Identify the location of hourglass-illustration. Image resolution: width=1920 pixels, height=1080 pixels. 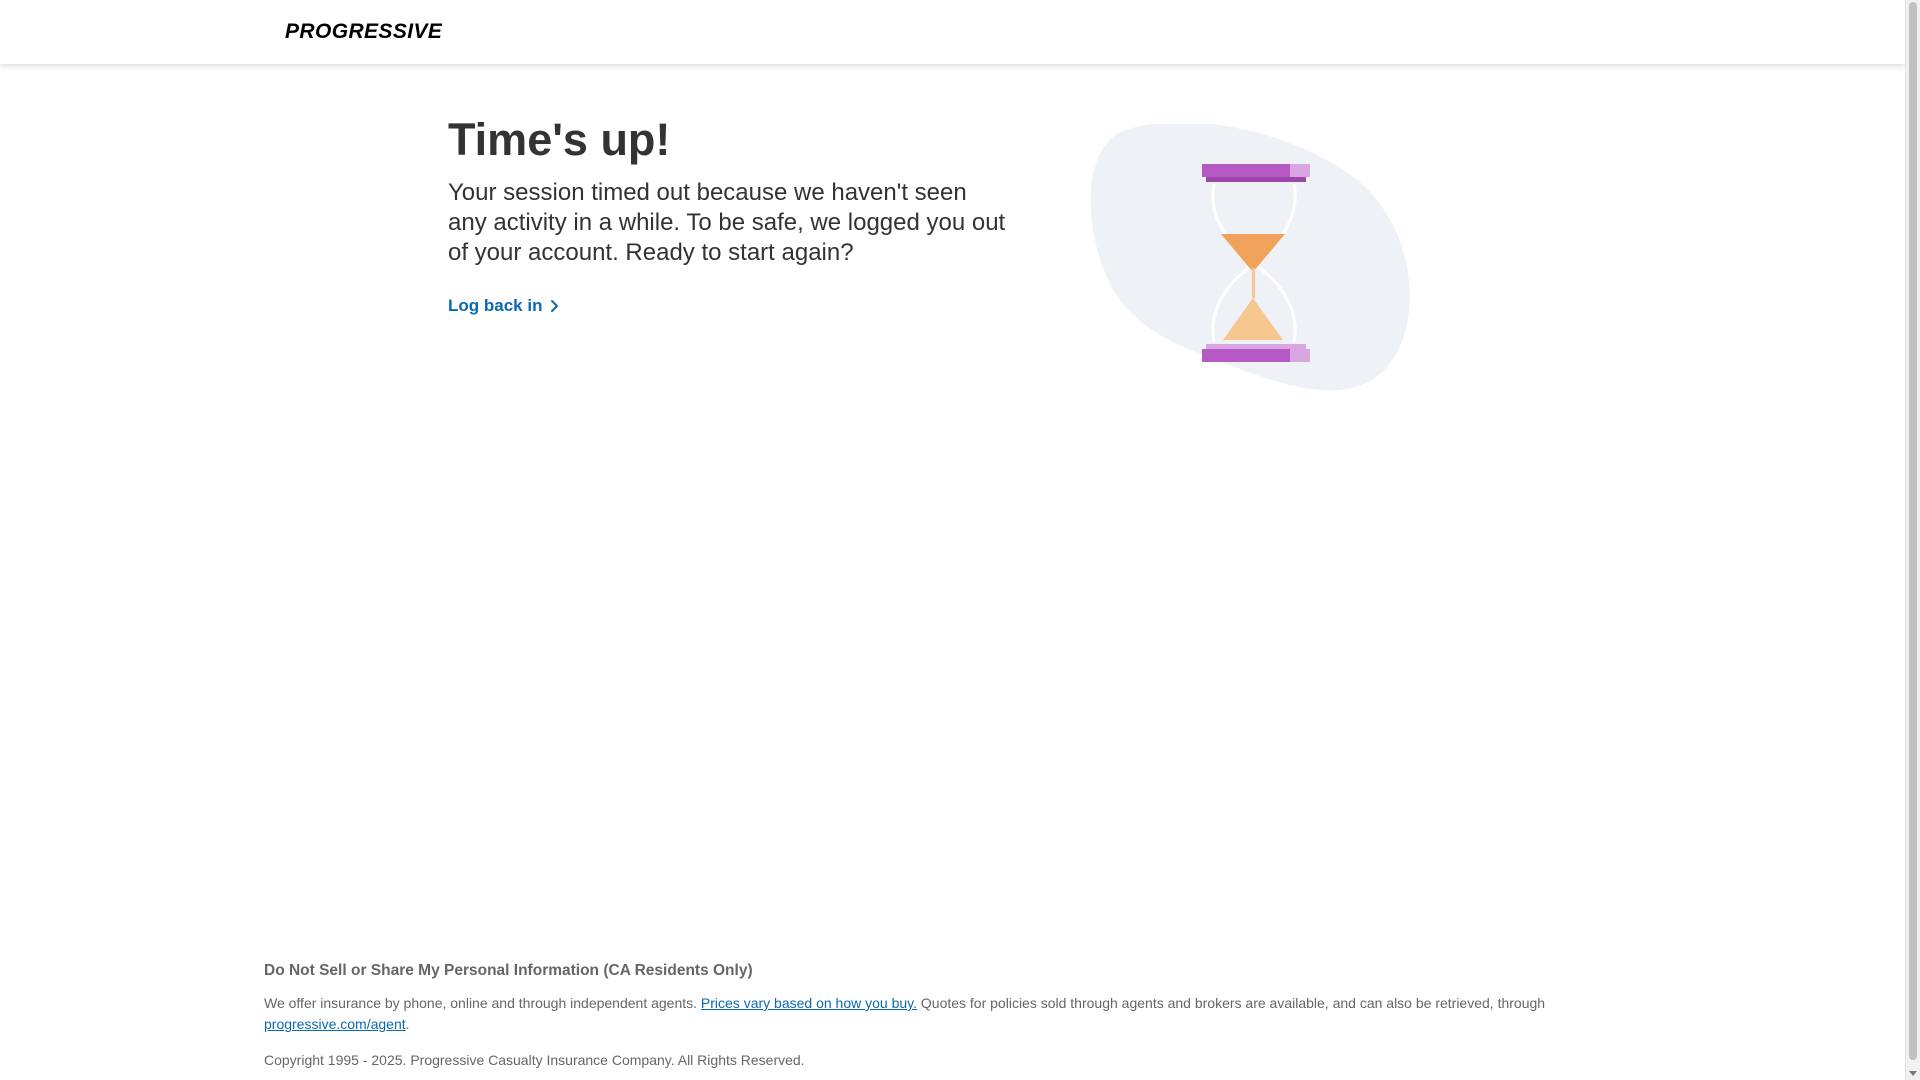
(1255, 258).